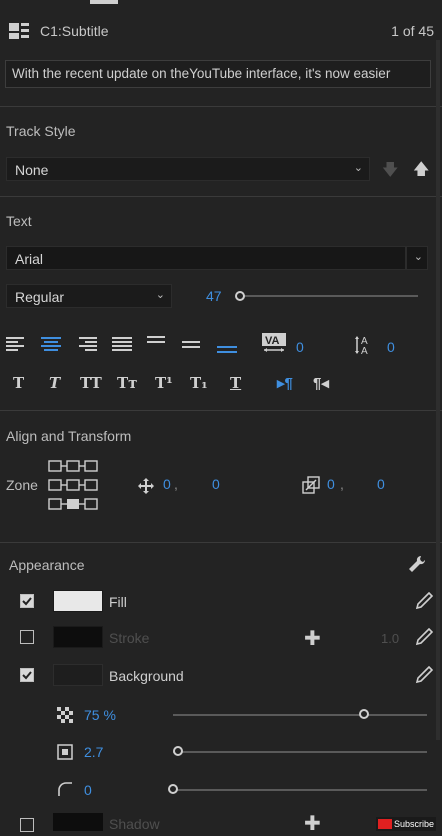 The image size is (442, 836). I want to click on left-to-right-button: ▸¶, so click(285, 383).